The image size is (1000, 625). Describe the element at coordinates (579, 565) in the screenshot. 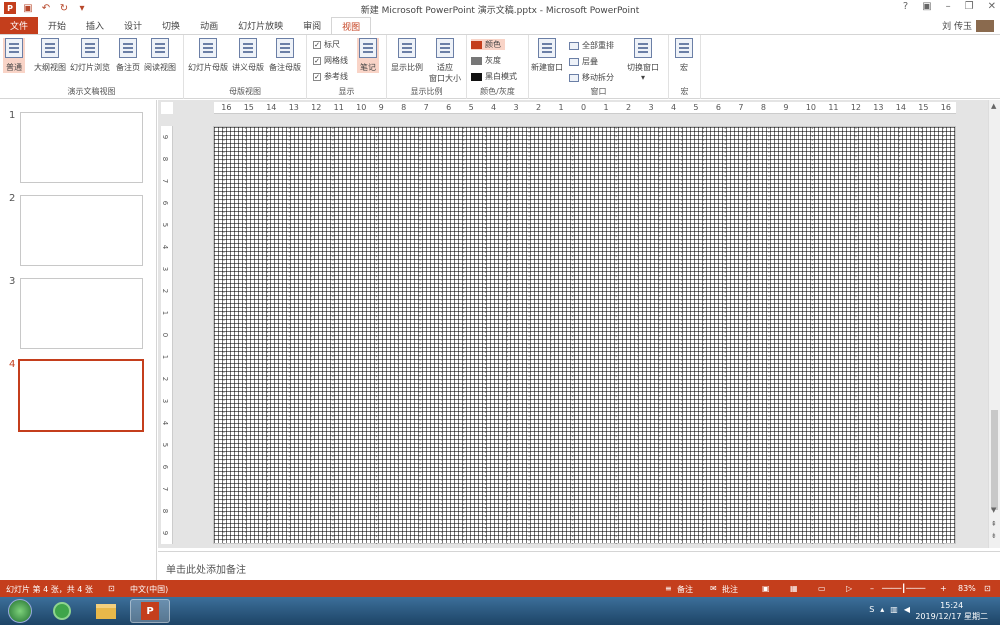

I see `notes-pane: 单击此处添加备注` at that location.